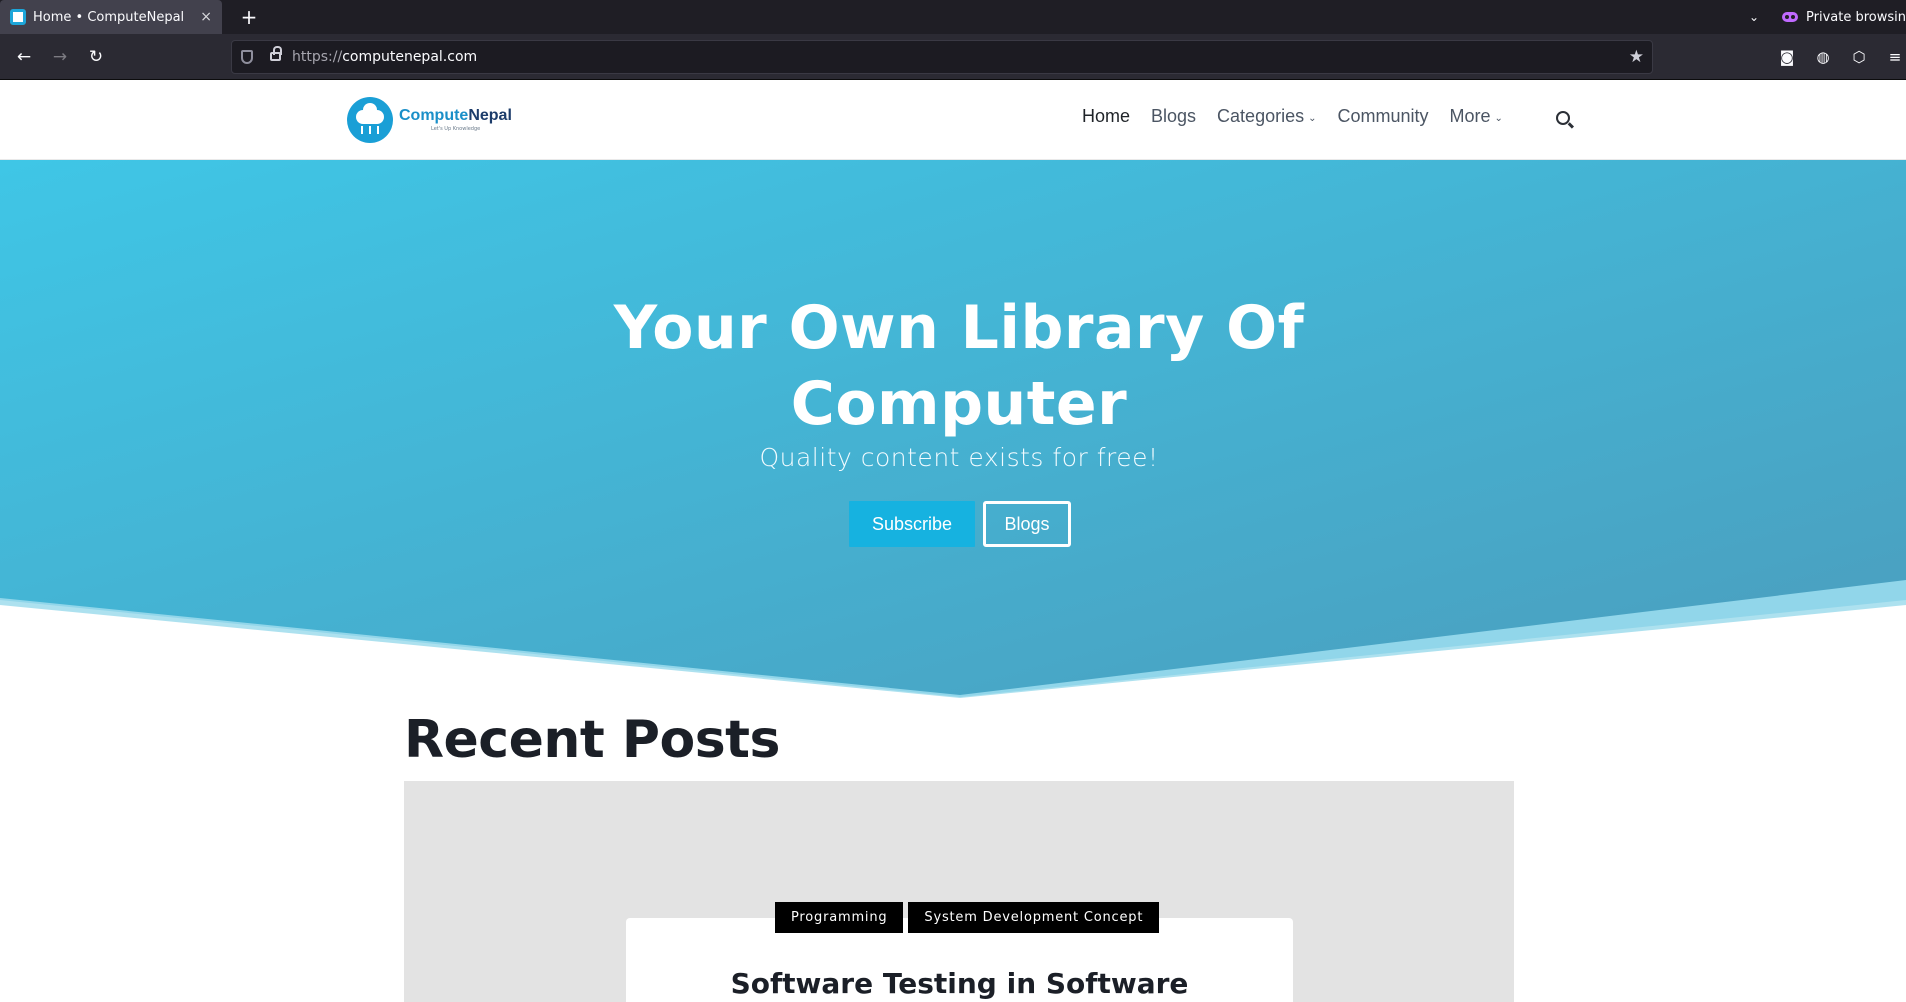 The height and width of the screenshot is (1002, 1906). I want to click on browser-navigation-bar: ← → ↻ https://computenepal.com ★ ◙ ◍ ⬡ ≡, so click(953, 57).